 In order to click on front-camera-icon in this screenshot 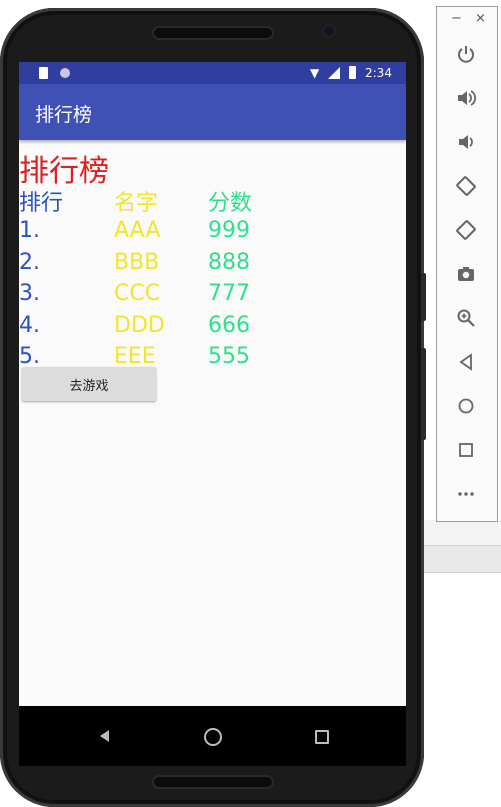, I will do `click(329, 31)`.